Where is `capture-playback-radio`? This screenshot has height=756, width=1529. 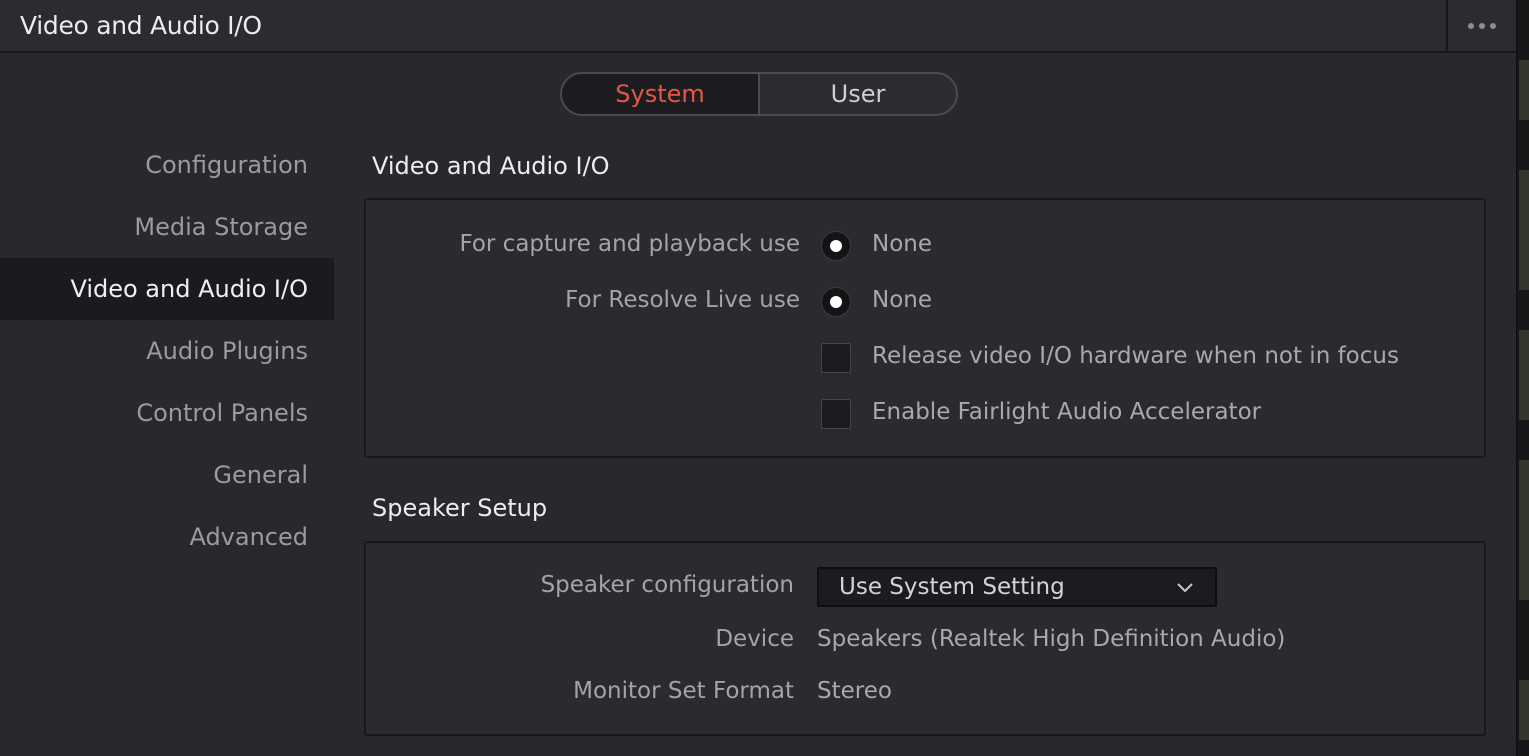
capture-playback-radio is located at coordinates (836, 246).